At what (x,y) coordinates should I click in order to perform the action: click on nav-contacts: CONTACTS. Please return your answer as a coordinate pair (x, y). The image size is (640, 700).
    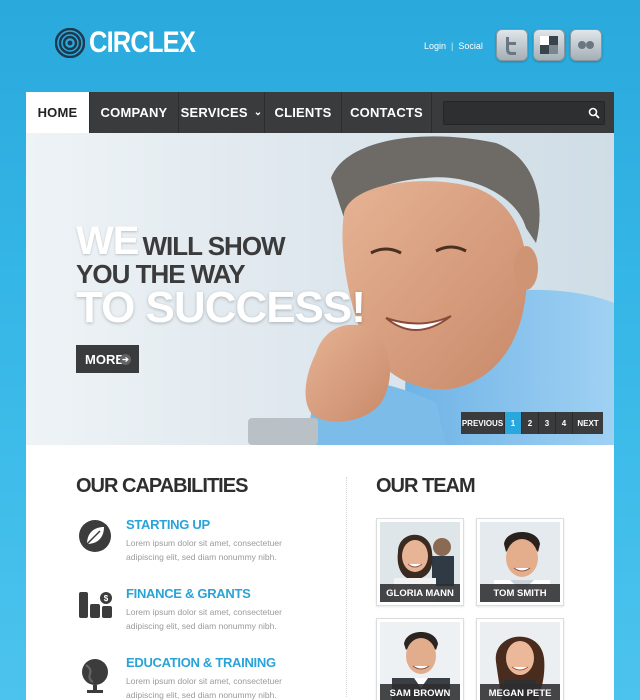
    Looking at the image, I should click on (387, 112).